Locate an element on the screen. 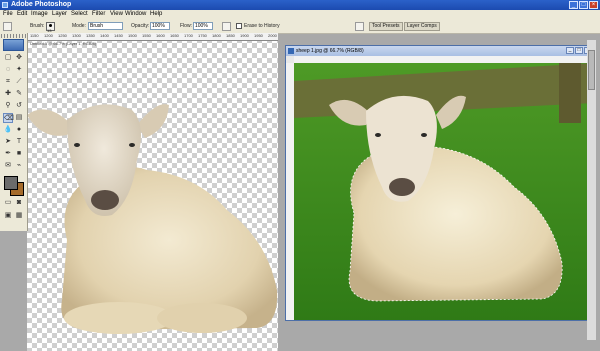 This screenshot has width=600, height=351. toolbox-grip is located at coordinates (13, 36).